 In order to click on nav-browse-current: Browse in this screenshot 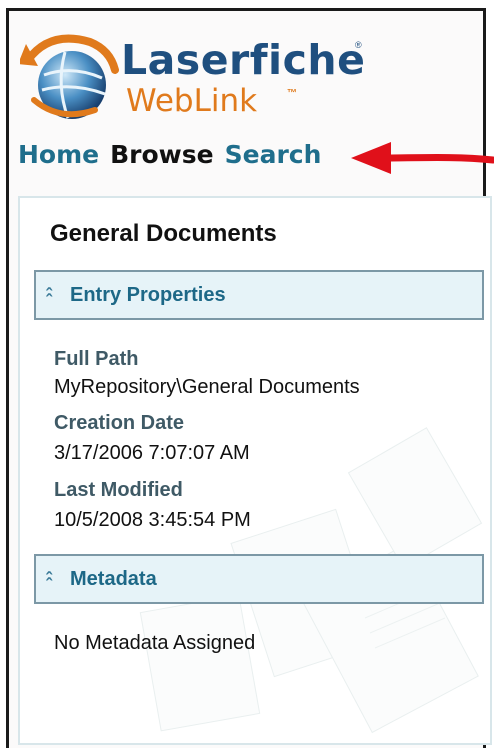, I will do `click(162, 154)`.